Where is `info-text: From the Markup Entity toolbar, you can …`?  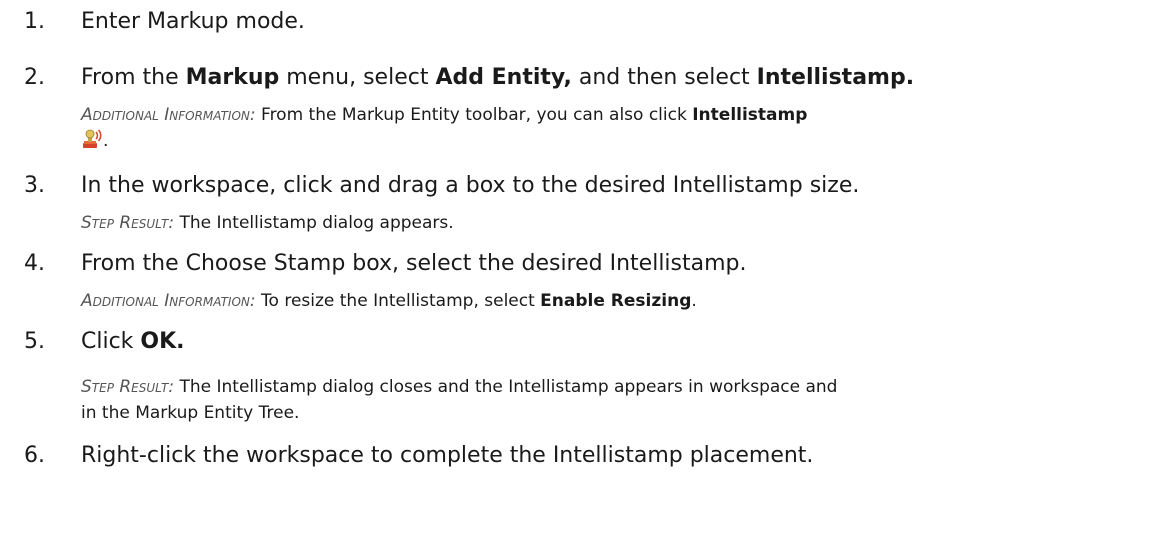 info-text: From the Markup Entity toolbar, you can … is located at coordinates (474, 115).